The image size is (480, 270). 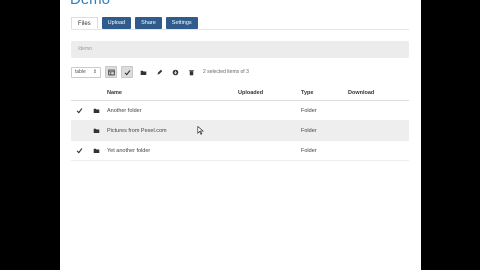 What do you see at coordinates (85, 49) in the screenshot?
I see `path-text: /demo` at bounding box center [85, 49].